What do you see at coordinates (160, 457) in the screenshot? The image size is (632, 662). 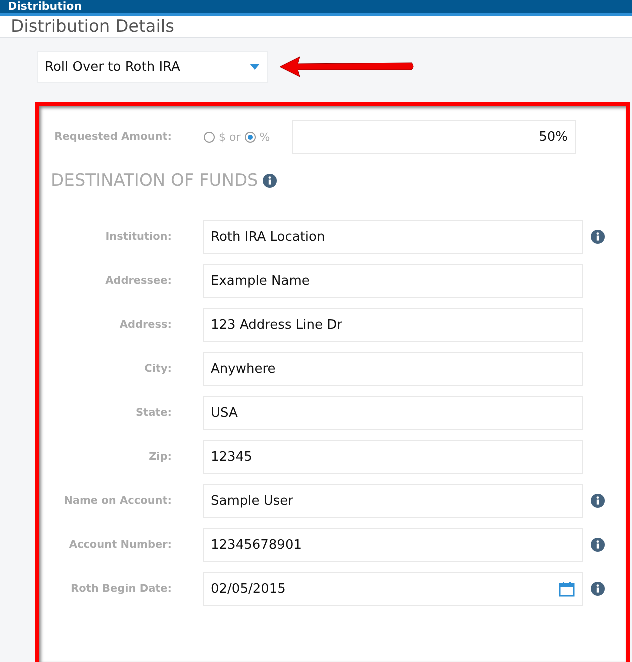 I see `field-label: Zip:` at bounding box center [160, 457].